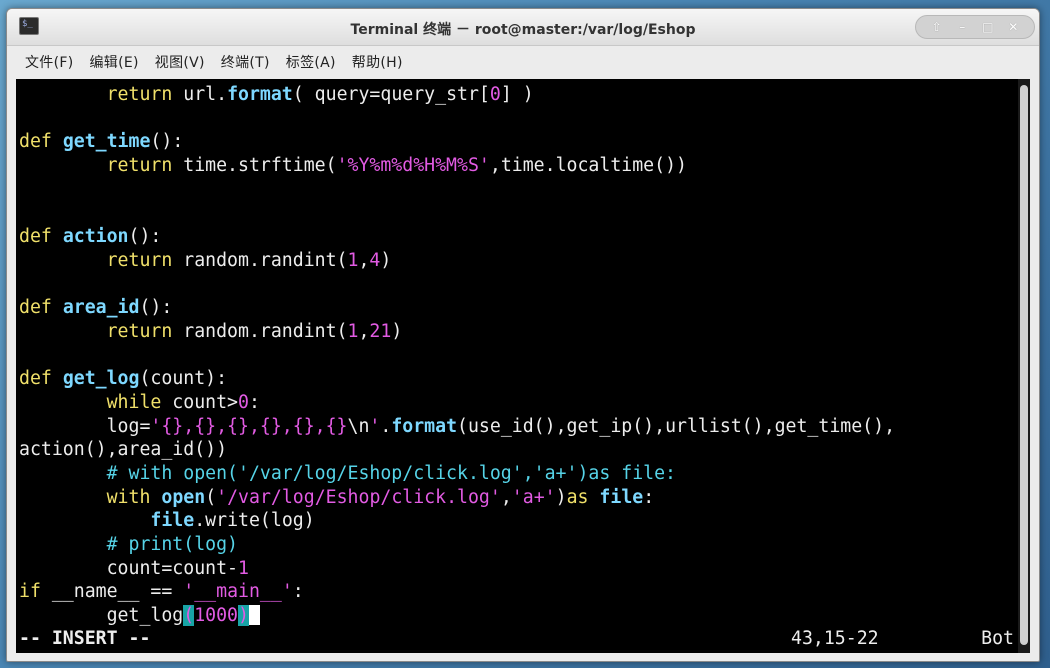 The width and height of the screenshot is (1050, 668). What do you see at coordinates (183, 497) in the screenshot?
I see `code-token: open` at bounding box center [183, 497].